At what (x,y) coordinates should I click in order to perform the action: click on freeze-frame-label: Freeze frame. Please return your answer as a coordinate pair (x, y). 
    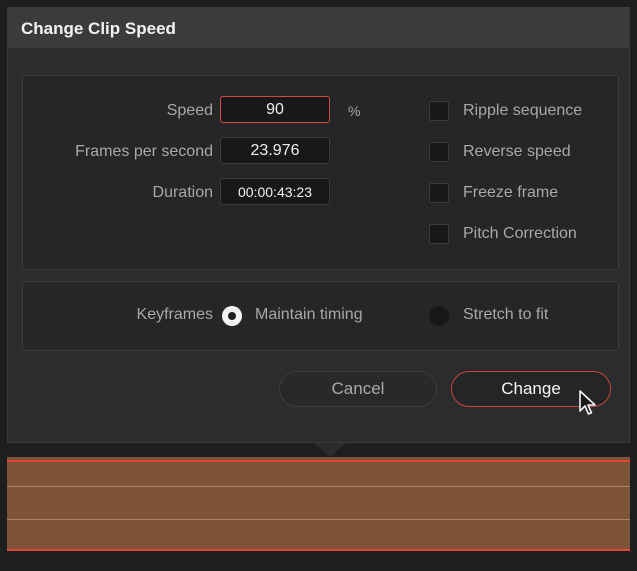
    Looking at the image, I should click on (511, 192).